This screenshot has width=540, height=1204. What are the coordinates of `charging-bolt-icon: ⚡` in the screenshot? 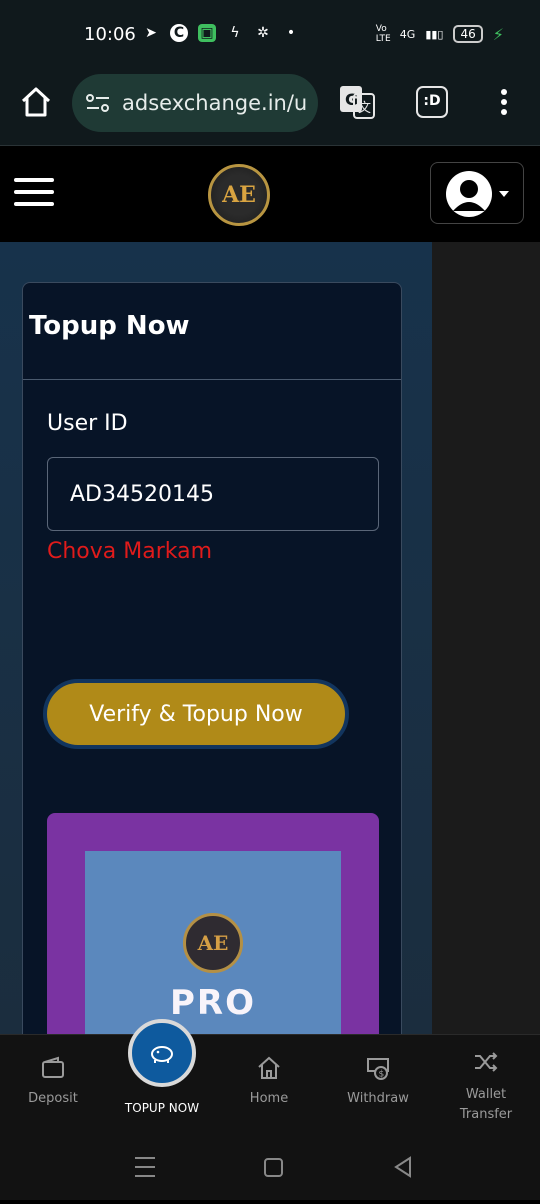 It's located at (498, 34).